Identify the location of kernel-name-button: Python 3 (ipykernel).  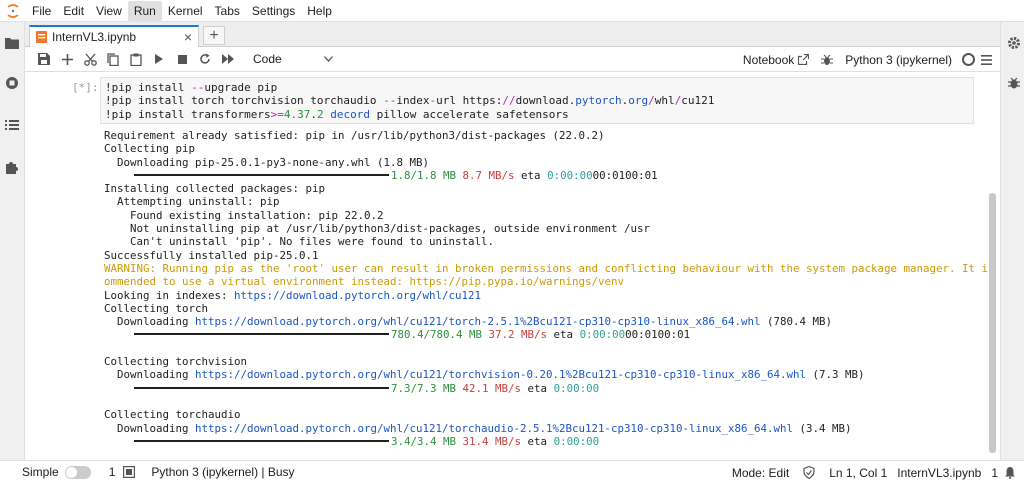
(898, 60).